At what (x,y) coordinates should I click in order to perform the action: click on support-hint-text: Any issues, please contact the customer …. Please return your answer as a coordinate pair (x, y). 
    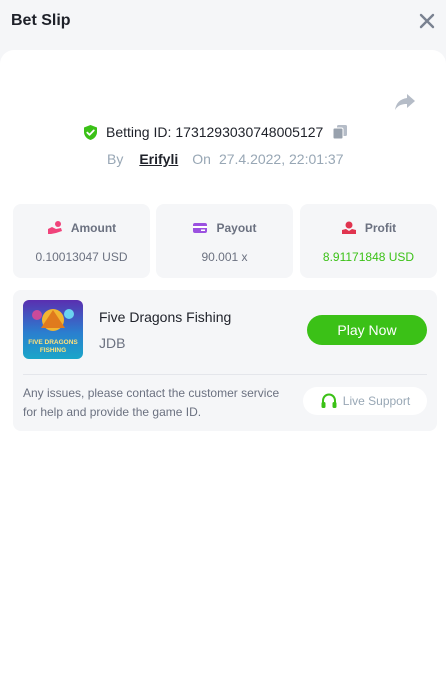
    Looking at the image, I should click on (151, 402).